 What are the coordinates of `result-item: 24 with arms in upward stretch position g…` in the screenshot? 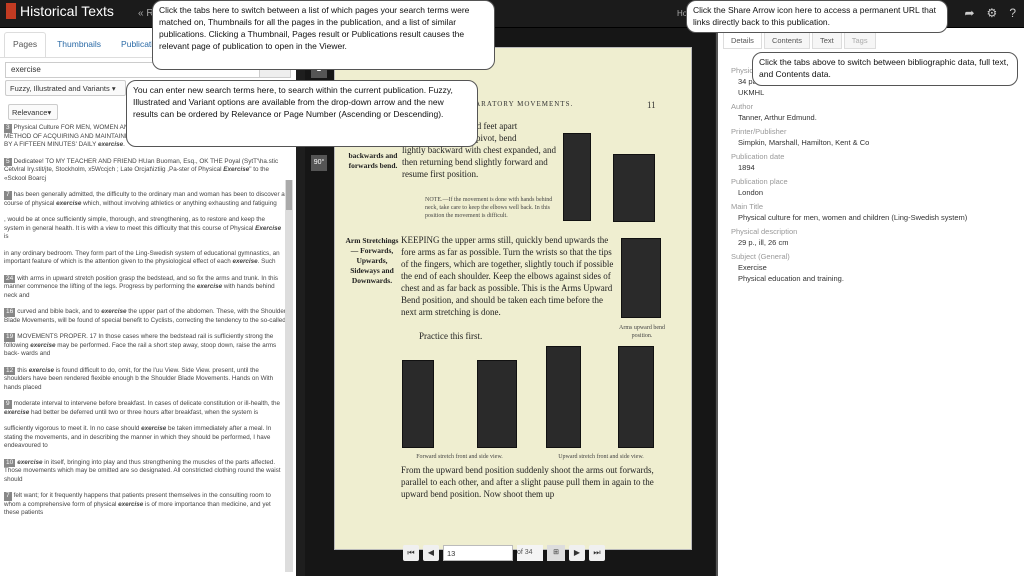 It's located at (145, 287).